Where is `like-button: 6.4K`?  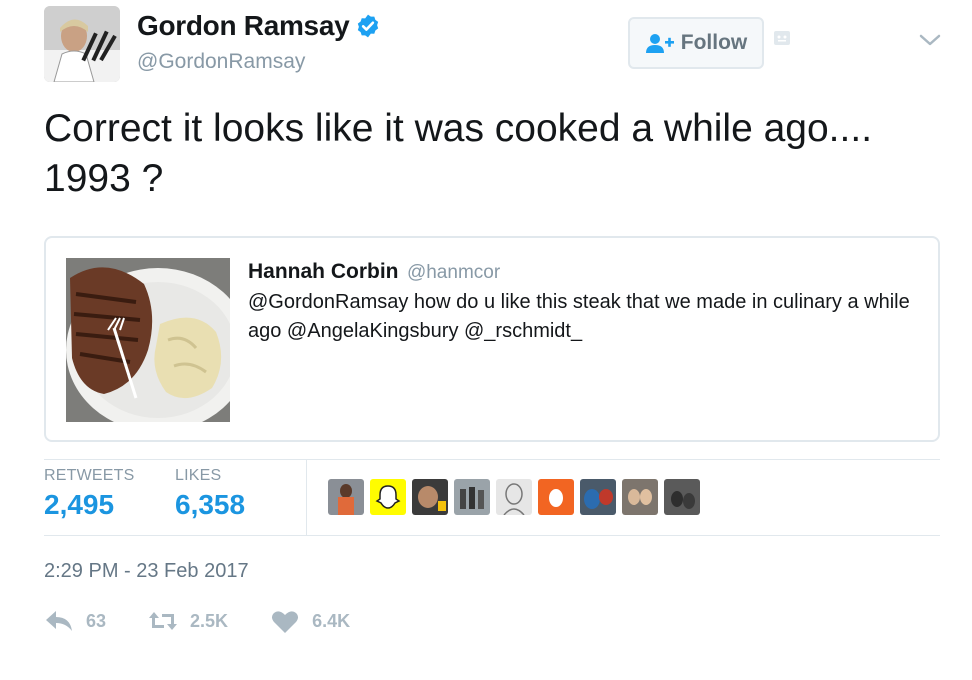
like-button: 6.4K is located at coordinates (310, 621).